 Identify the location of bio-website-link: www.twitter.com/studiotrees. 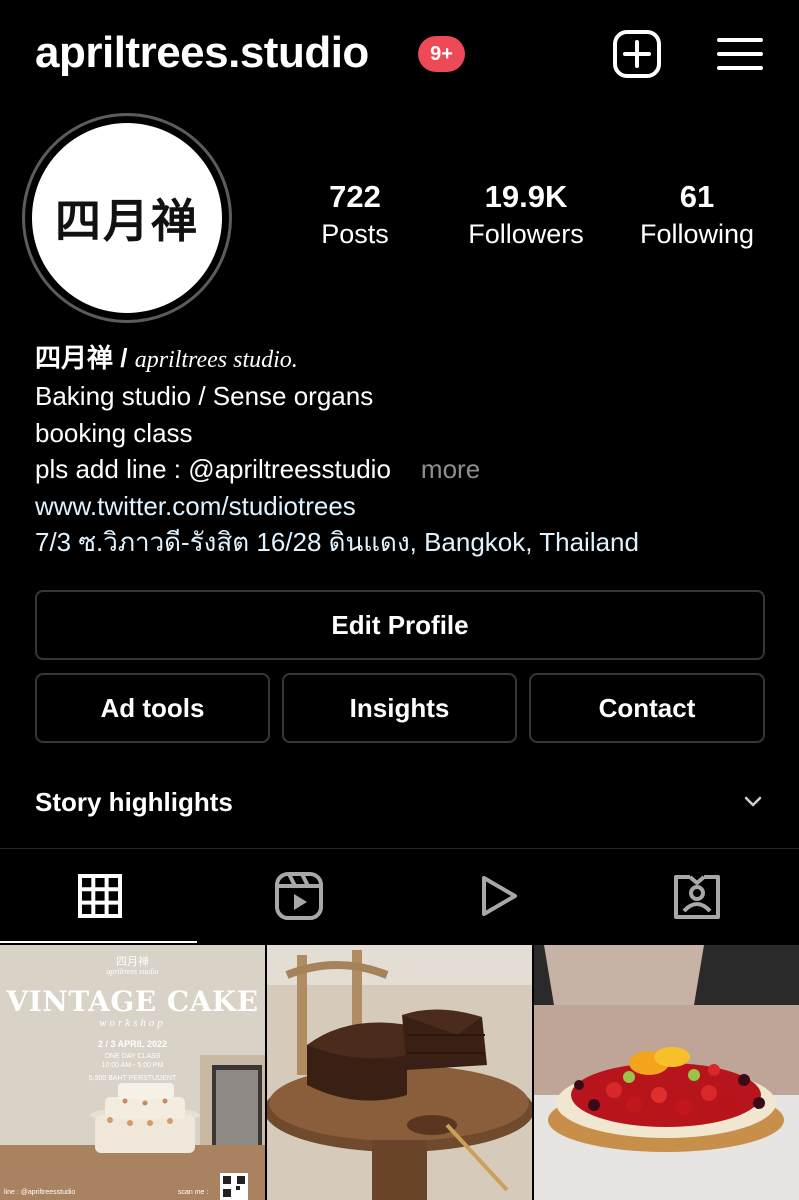
(405, 506).